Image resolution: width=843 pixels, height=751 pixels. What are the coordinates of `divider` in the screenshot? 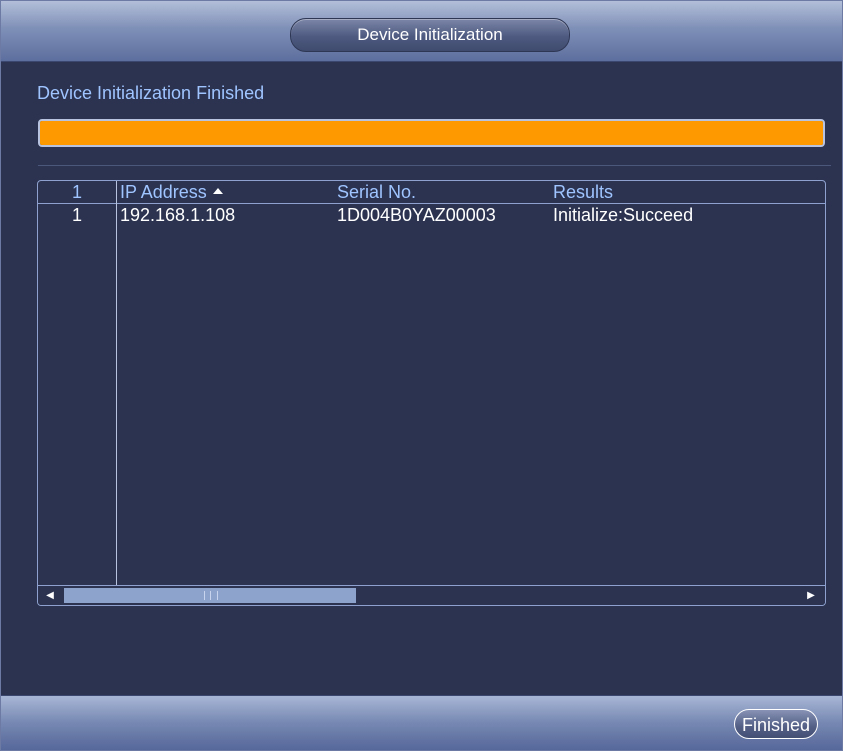 It's located at (434, 165).